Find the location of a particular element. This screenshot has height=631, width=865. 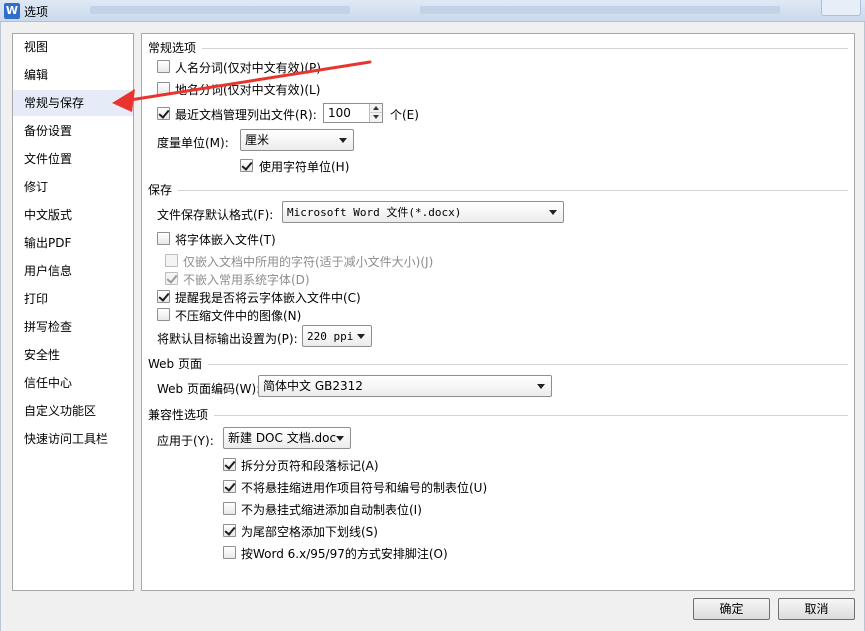

stepper-up-icon is located at coordinates (376, 108).